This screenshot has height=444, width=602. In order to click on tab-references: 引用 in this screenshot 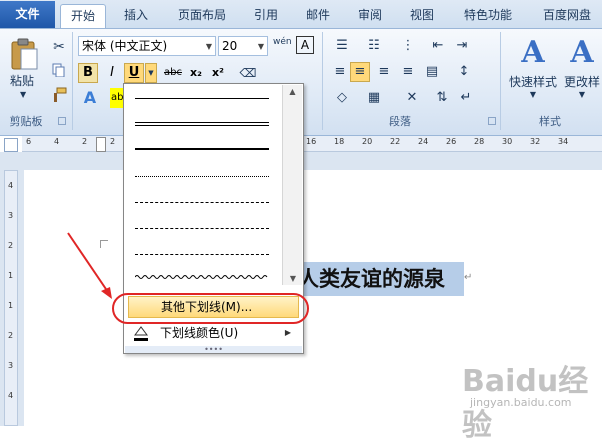, I will do `click(266, 16)`.